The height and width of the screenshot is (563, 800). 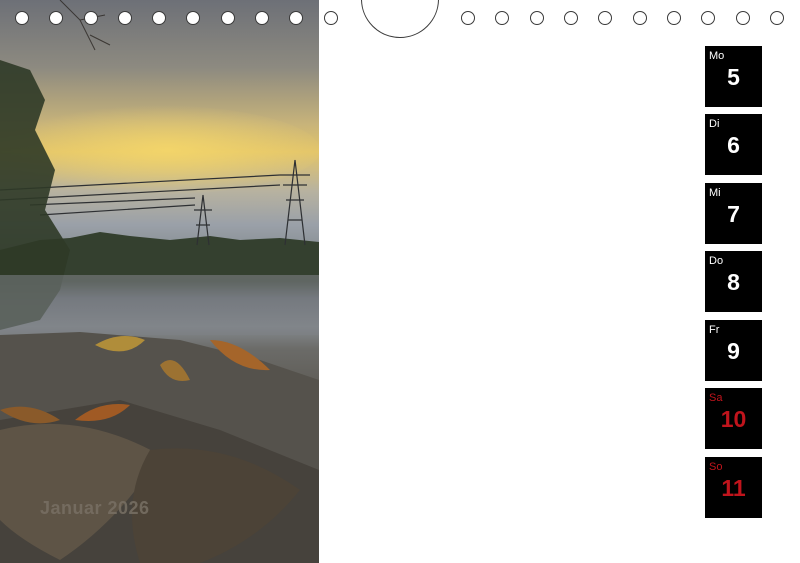 I want to click on day-number: 5, so click(x=733, y=77).